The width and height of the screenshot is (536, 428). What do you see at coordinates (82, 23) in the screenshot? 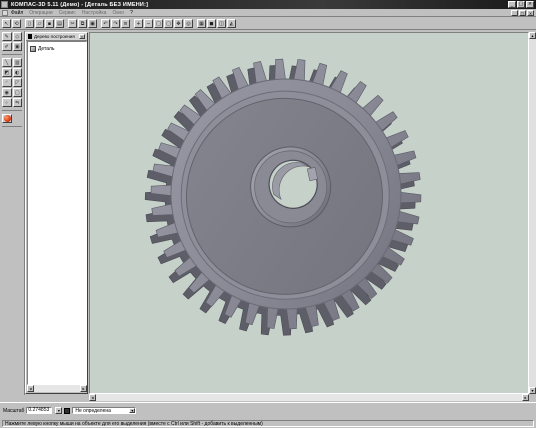
I see `copy-icon: ⧉` at bounding box center [82, 23].